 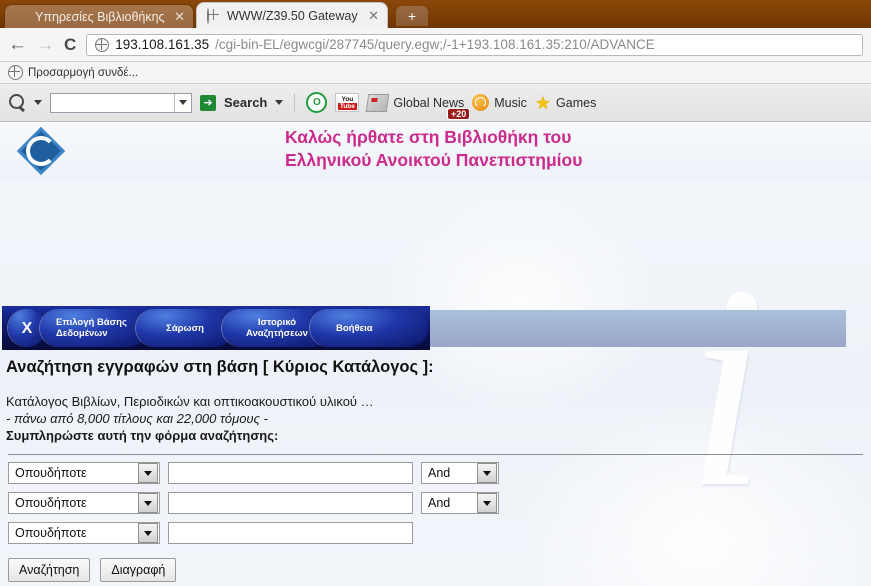 What do you see at coordinates (162, 44) in the screenshot?
I see `url-host: 193.108.161.35` at bounding box center [162, 44].